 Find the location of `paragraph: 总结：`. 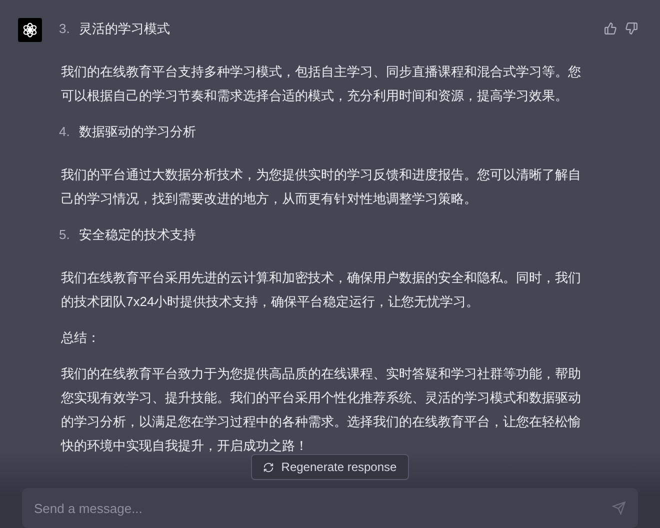

paragraph: 总结： is located at coordinates (81, 338).